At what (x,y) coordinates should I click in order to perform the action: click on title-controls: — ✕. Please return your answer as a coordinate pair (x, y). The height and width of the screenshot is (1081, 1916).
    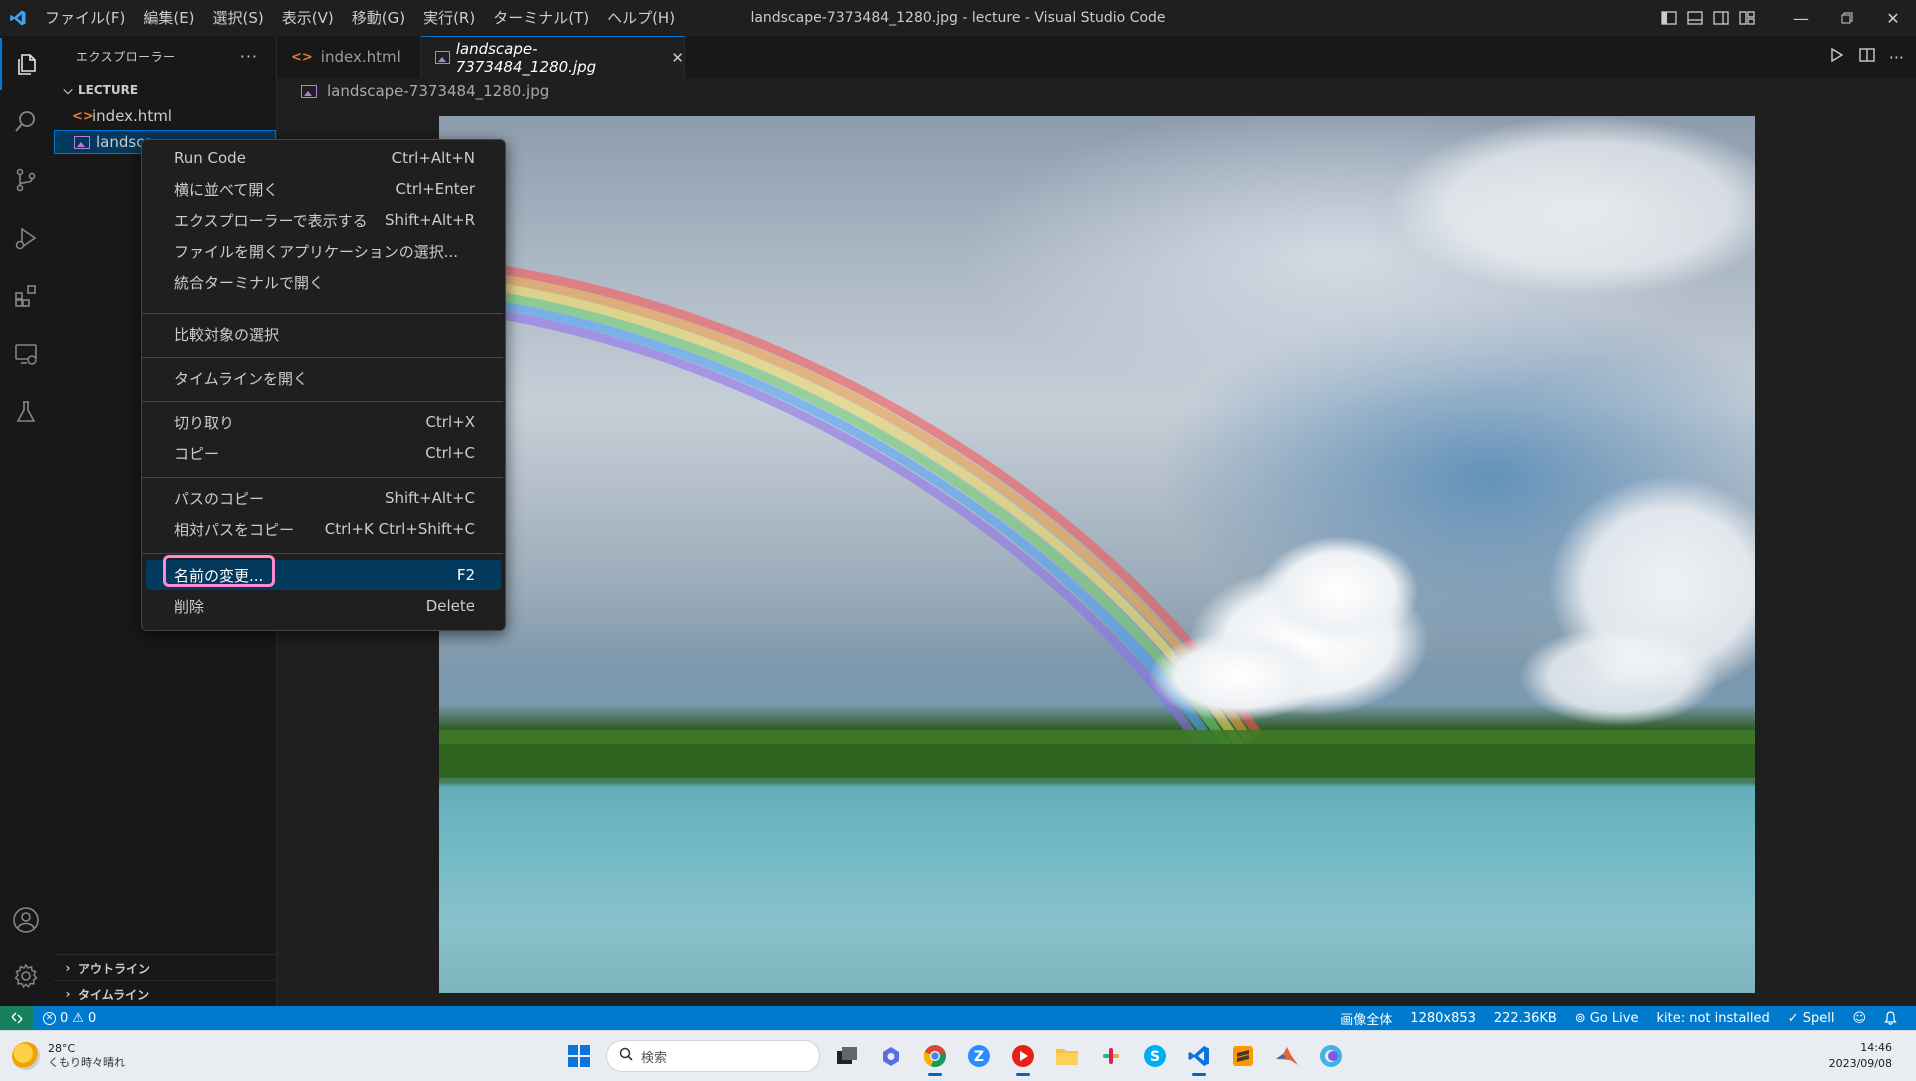
    Looking at the image, I should click on (1787, 18).